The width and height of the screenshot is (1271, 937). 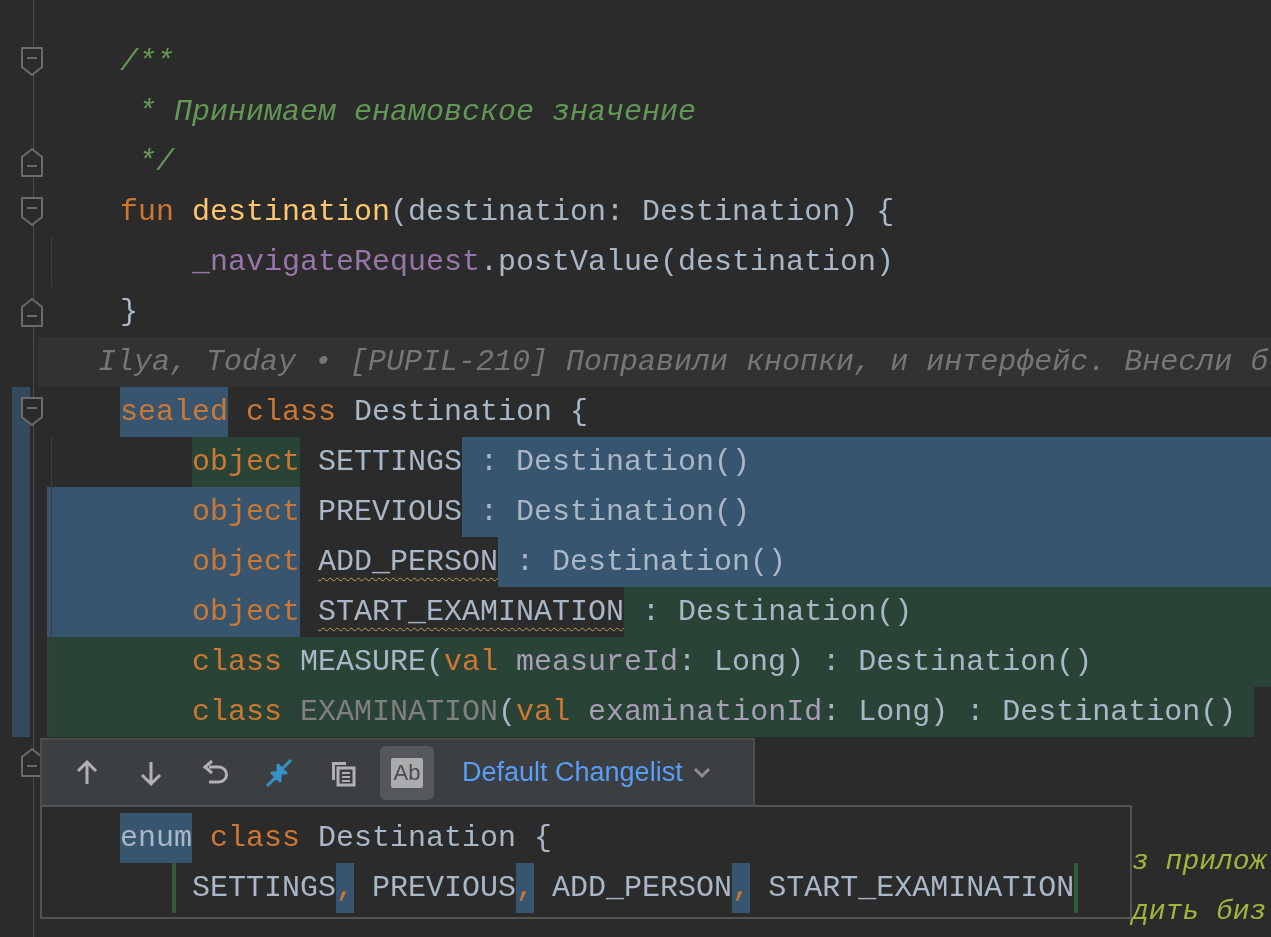 I want to click on compare-icon, so click(x=279, y=772).